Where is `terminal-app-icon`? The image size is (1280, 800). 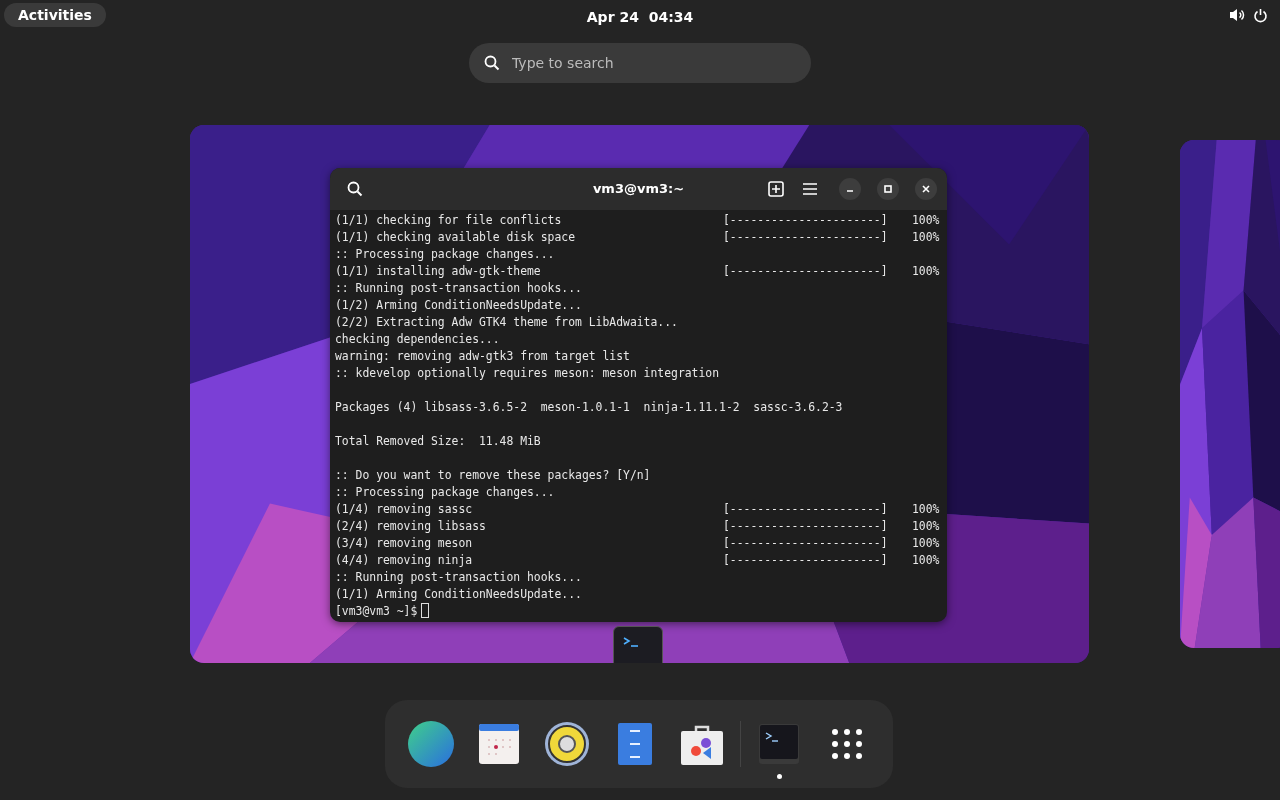
terminal-app-icon is located at coordinates (638, 644).